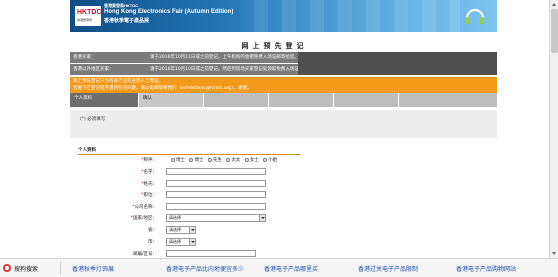 Image resolution: width=558 pixels, height=277 pixels. I want to click on city-select-value: 请选择, so click(175, 241).